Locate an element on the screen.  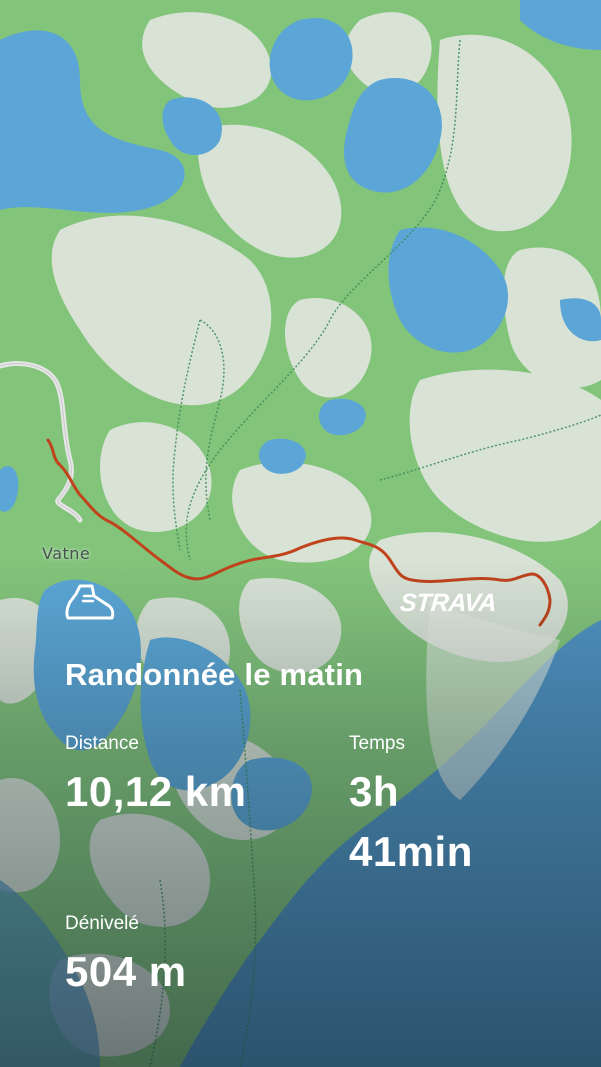
place-label-vatne: Vatne is located at coordinates (66, 553).